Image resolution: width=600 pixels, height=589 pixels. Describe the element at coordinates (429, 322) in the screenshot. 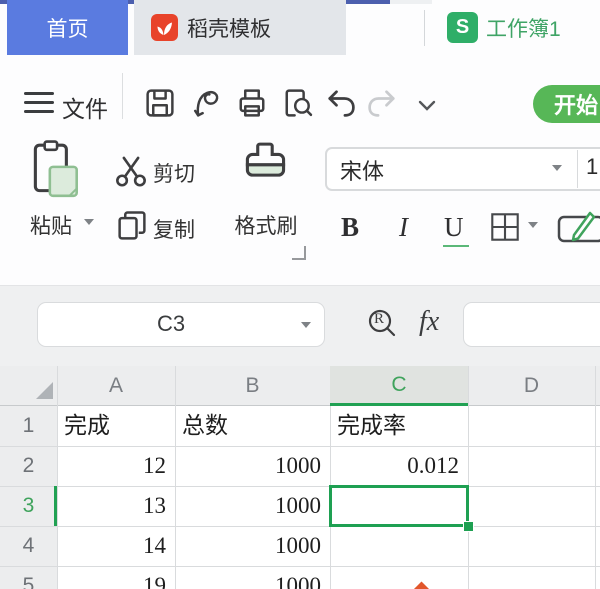

I see `insert-function-button: fx` at that location.